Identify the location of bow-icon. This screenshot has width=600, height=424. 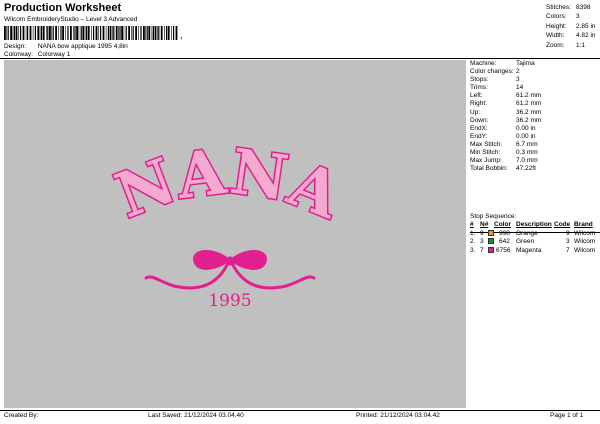
(230, 270).